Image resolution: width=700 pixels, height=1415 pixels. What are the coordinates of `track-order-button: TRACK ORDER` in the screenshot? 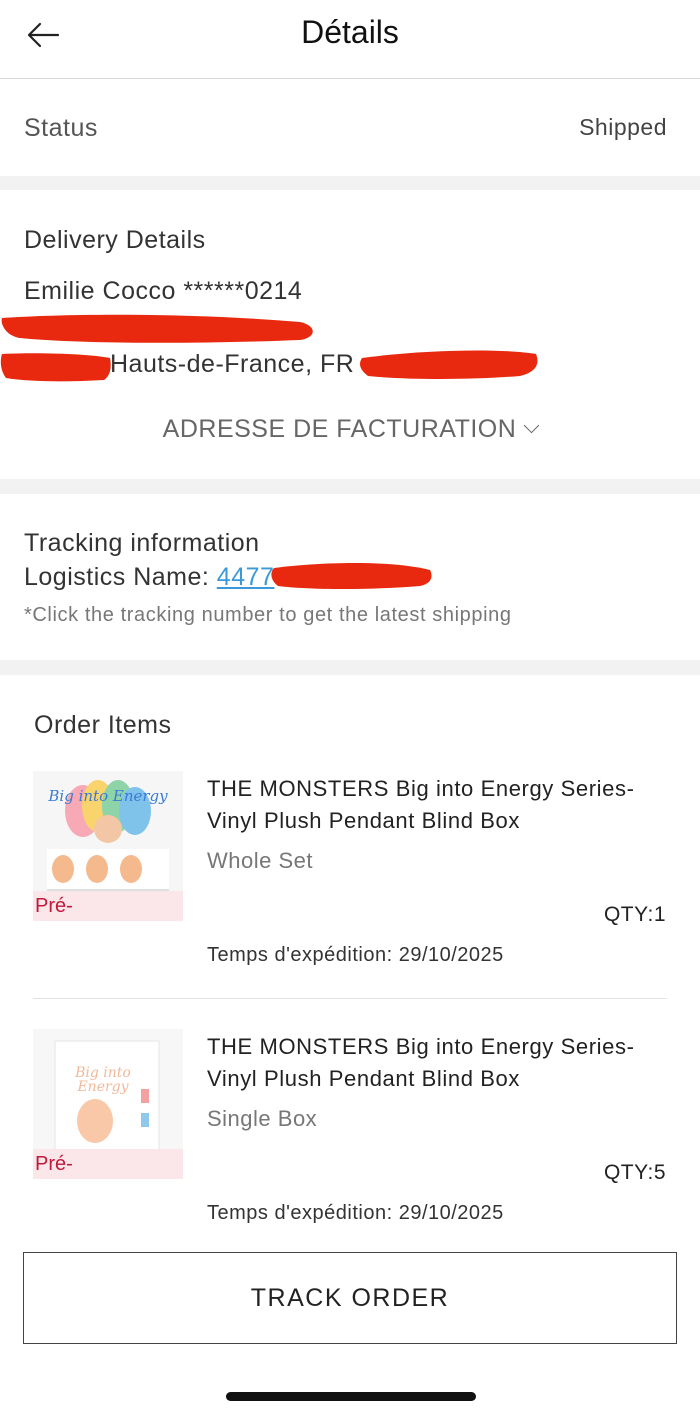 It's located at (350, 1298).